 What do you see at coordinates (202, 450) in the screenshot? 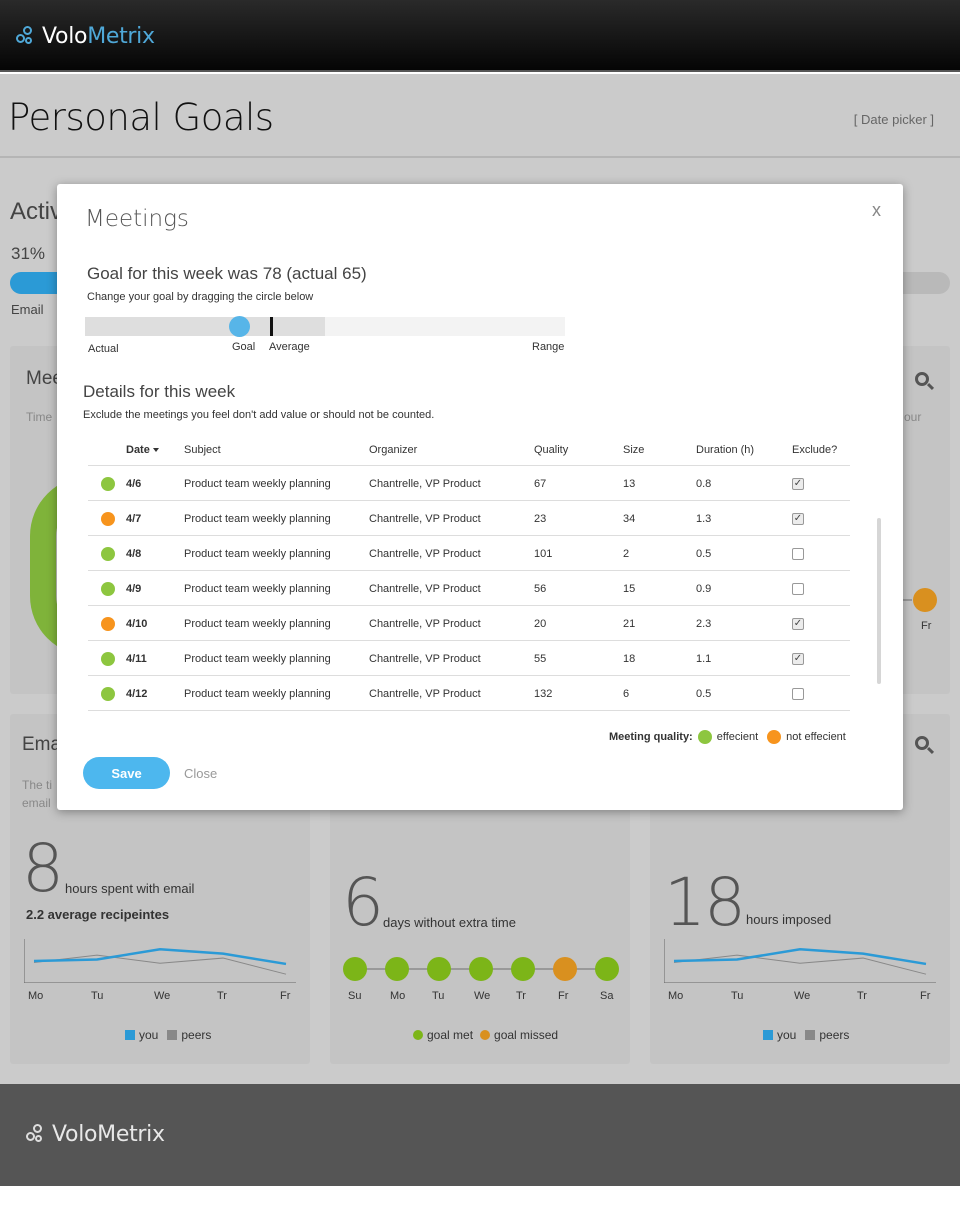
I see `column-header-subject: Subject` at bounding box center [202, 450].